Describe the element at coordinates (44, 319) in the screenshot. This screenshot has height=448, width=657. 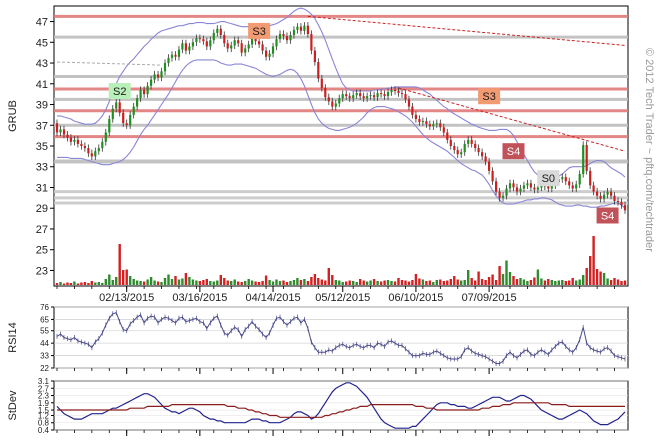
I see `rsi-ytick-label: 65` at that location.